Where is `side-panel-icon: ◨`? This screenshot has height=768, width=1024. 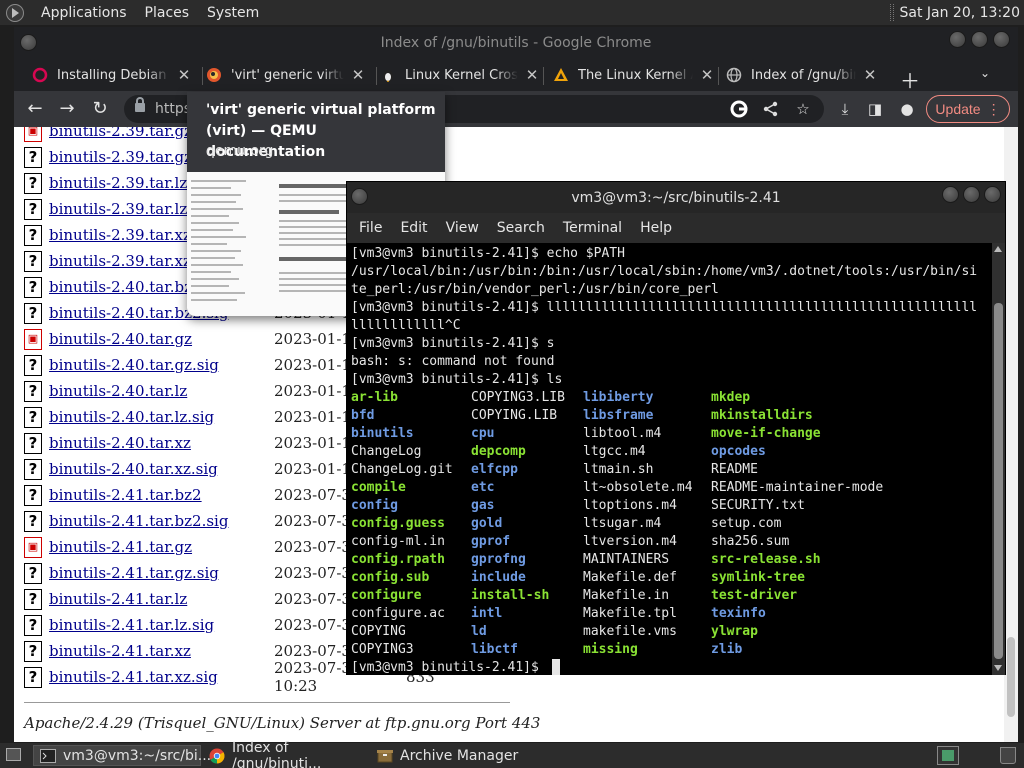
side-panel-icon: ◨ is located at coordinates (875, 109).